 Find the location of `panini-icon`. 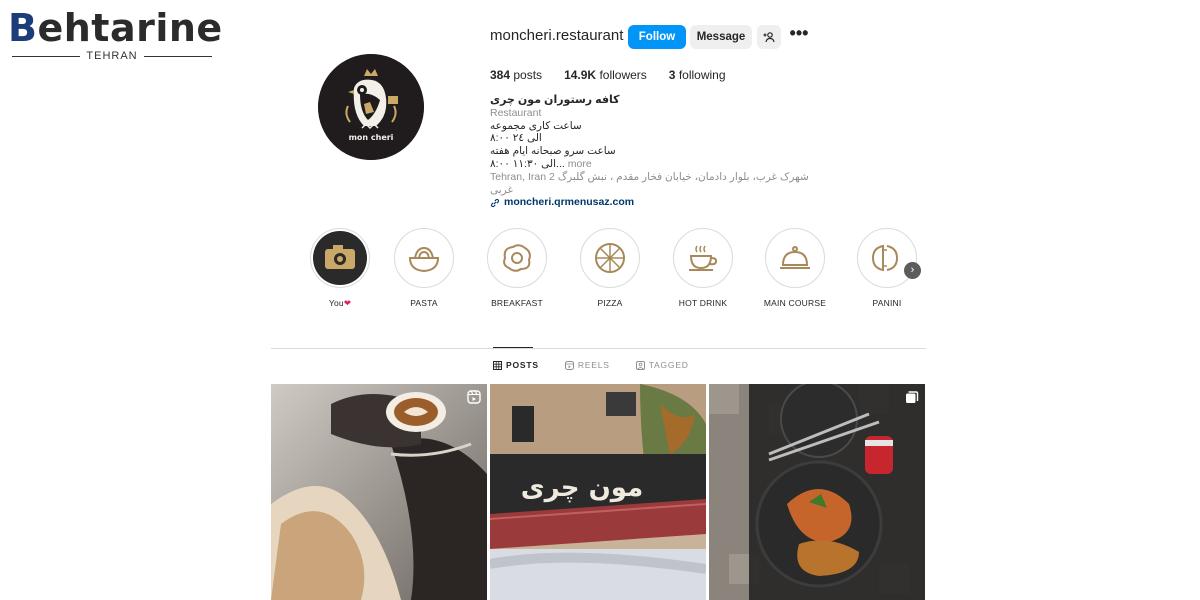

panini-icon is located at coordinates (885, 258).